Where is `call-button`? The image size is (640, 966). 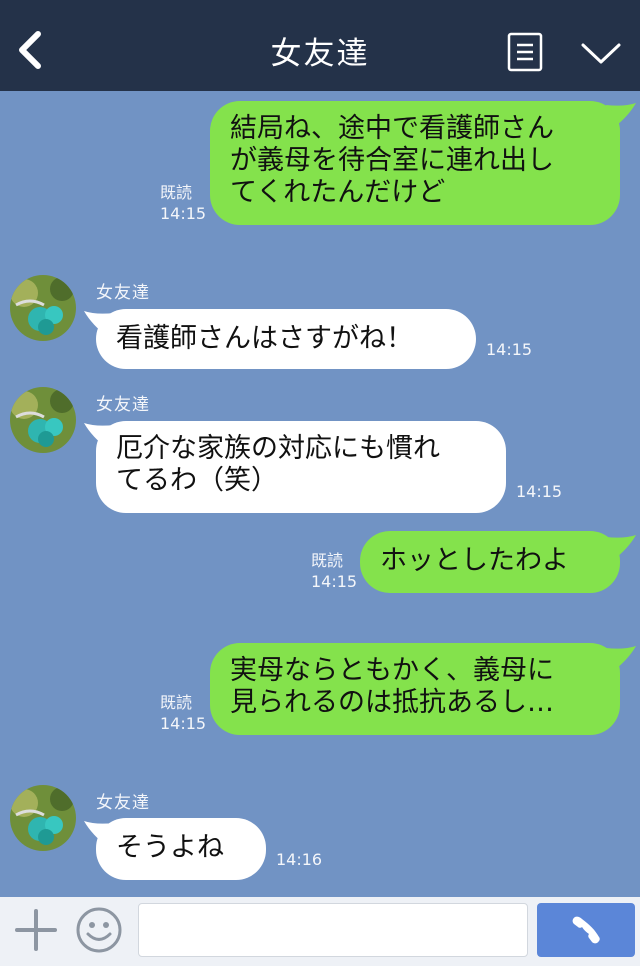 call-button is located at coordinates (586, 930).